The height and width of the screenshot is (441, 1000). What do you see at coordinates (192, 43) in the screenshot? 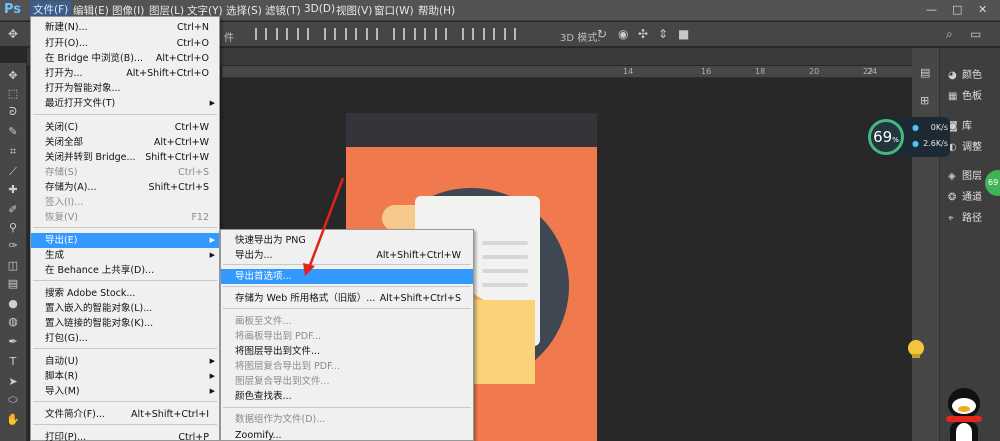
I see `menu-item-shortcut: Ctrl+O` at bounding box center [192, 43].